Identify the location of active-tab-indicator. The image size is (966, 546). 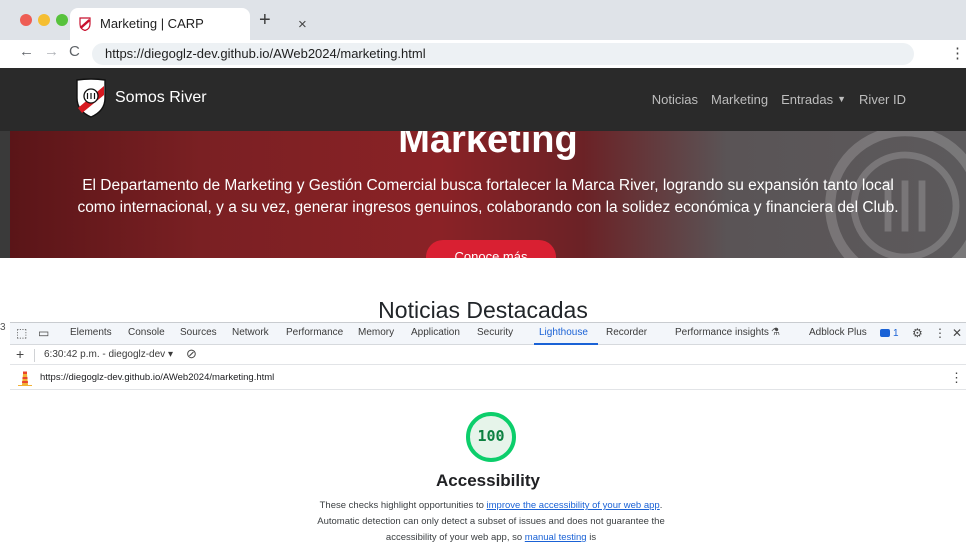
(566, 344).